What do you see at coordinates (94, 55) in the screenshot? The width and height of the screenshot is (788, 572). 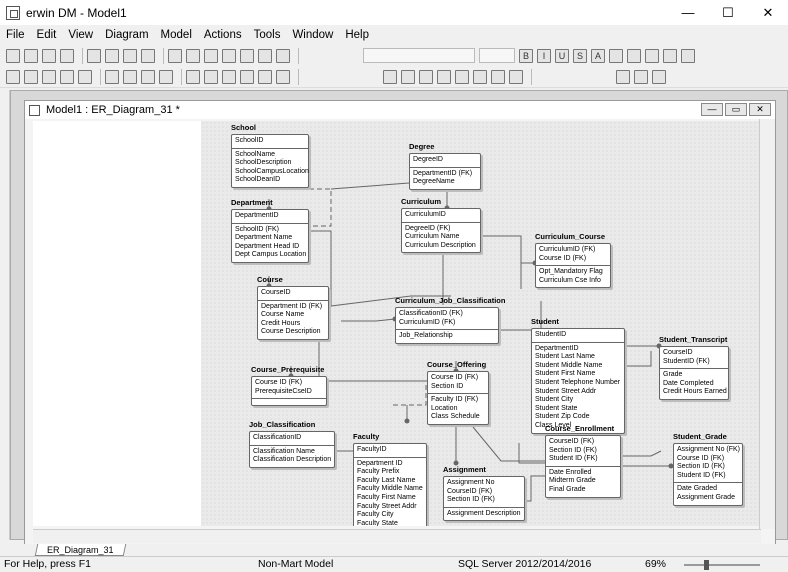 I see `find-icon` at bounding box center [94, 55].